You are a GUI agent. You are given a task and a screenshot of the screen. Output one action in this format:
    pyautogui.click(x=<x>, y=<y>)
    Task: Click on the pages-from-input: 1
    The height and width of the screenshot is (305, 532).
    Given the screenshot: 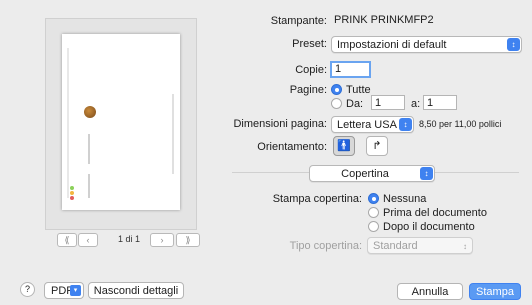 What is the action you would take?
    pyautogui.click(x=388, y=102)
    